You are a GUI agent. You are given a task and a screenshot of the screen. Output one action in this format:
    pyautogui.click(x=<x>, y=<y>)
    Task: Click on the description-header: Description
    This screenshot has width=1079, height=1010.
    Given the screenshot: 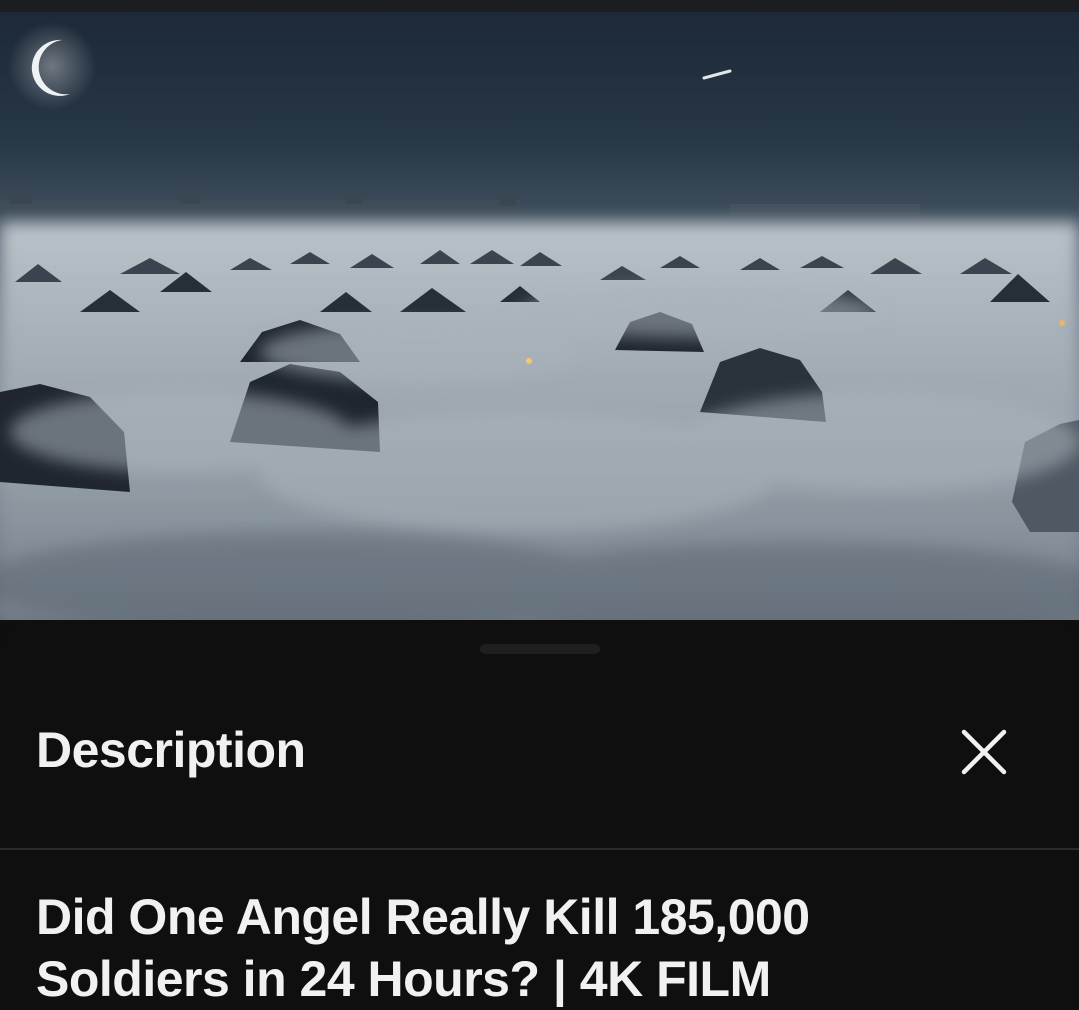 What is the action you would take?
    pyautogui.click(x=171, y=750)
    